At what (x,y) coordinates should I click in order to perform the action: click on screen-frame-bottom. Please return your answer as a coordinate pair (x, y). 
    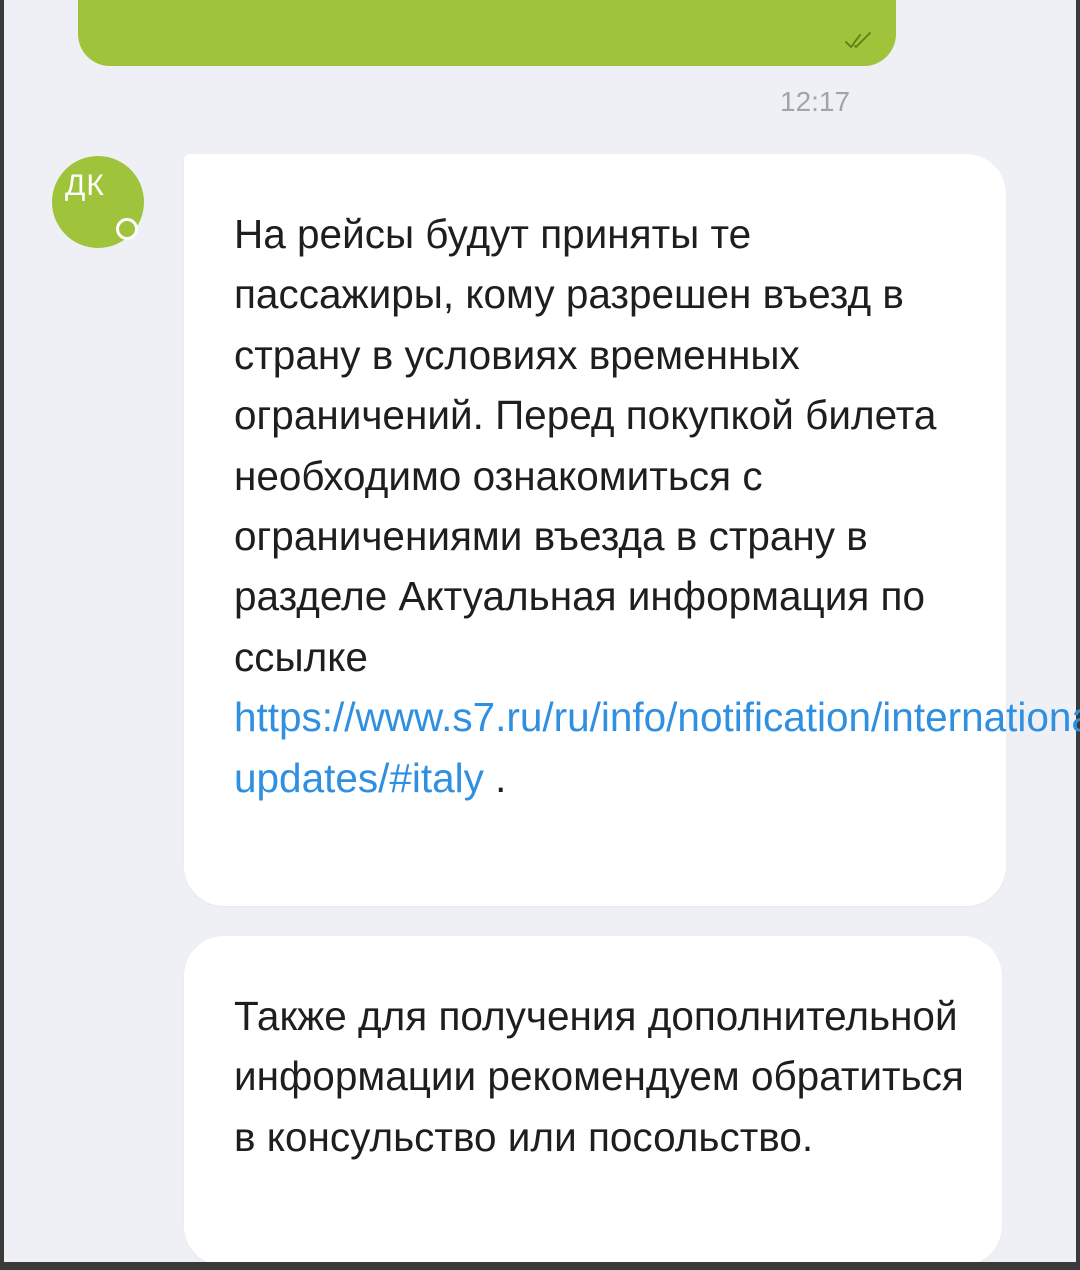
    Looking at the image, I should click on (540, 1266).